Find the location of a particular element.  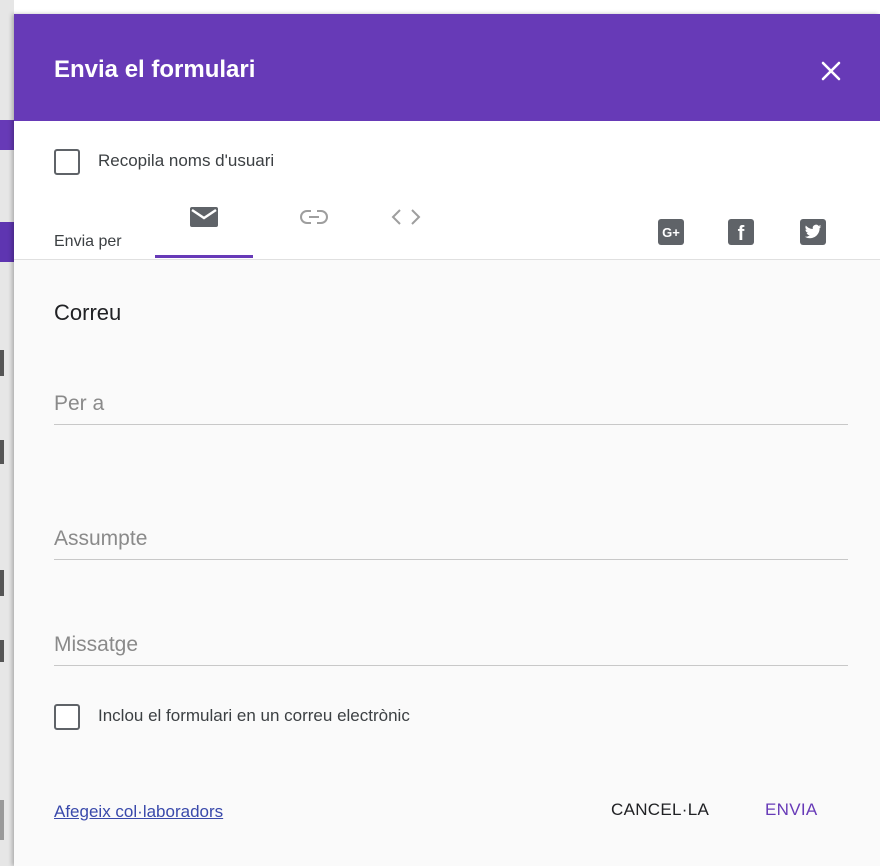

tab-link is located at coordinates (314, 227).